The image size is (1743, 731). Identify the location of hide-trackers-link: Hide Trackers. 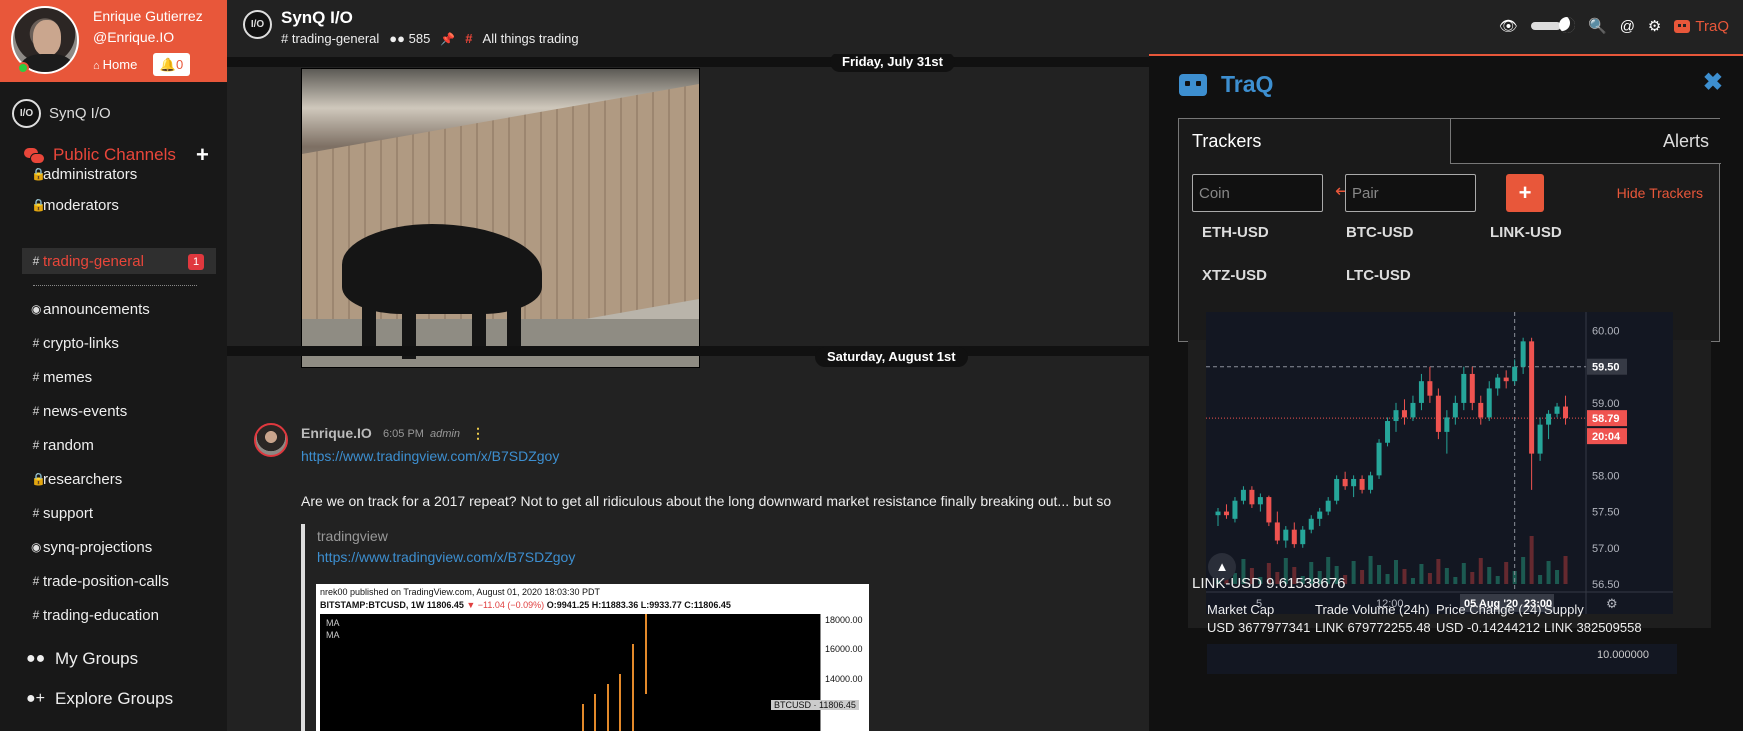
(1660, 193).